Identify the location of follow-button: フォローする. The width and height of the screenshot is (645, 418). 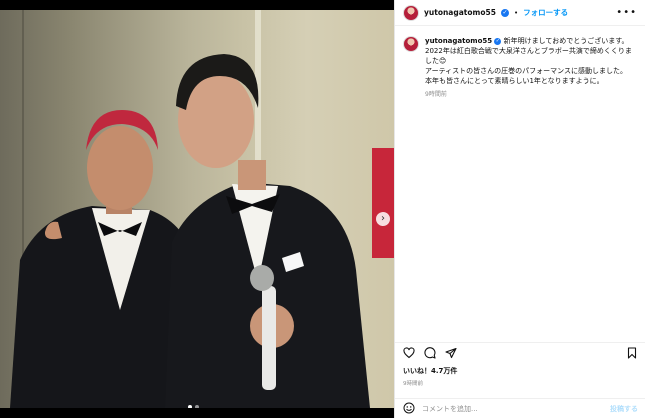
(545, 12).